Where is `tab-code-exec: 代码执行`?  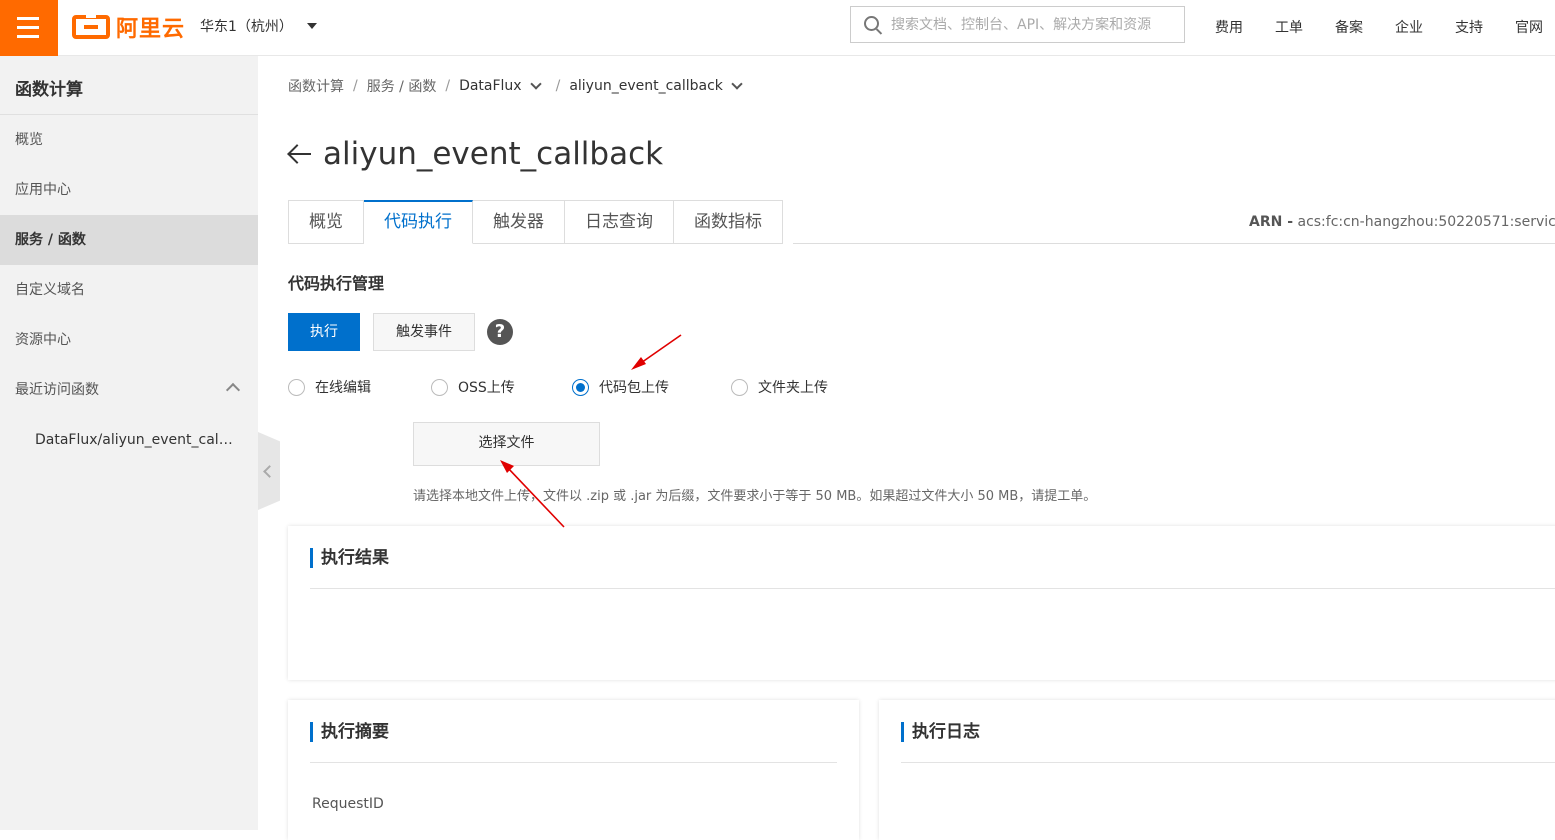
tab-code-exec: 代码执行 is located at coordinates (418, 222).